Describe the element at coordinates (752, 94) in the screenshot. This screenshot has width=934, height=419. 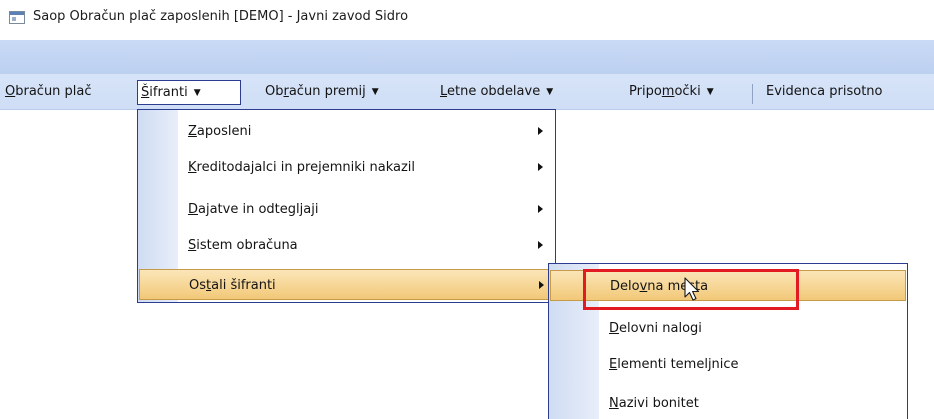
I see `menu-separator` at that location.